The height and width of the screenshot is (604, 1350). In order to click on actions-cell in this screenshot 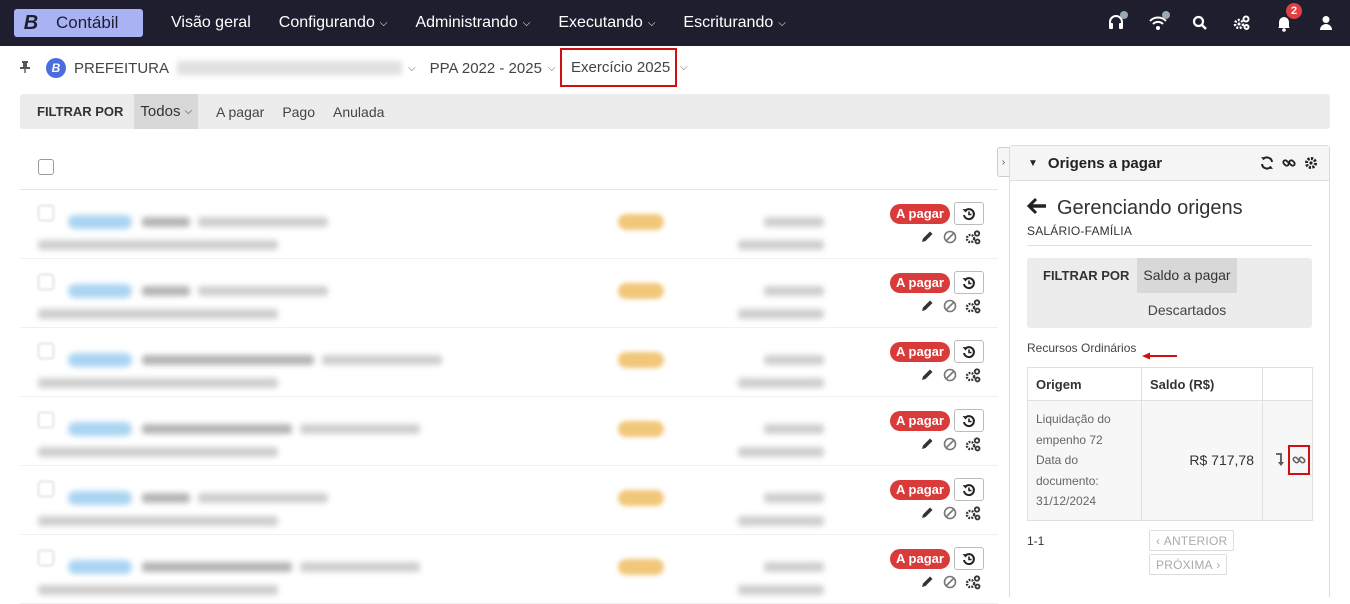, I will do `click(1287, 460)`.